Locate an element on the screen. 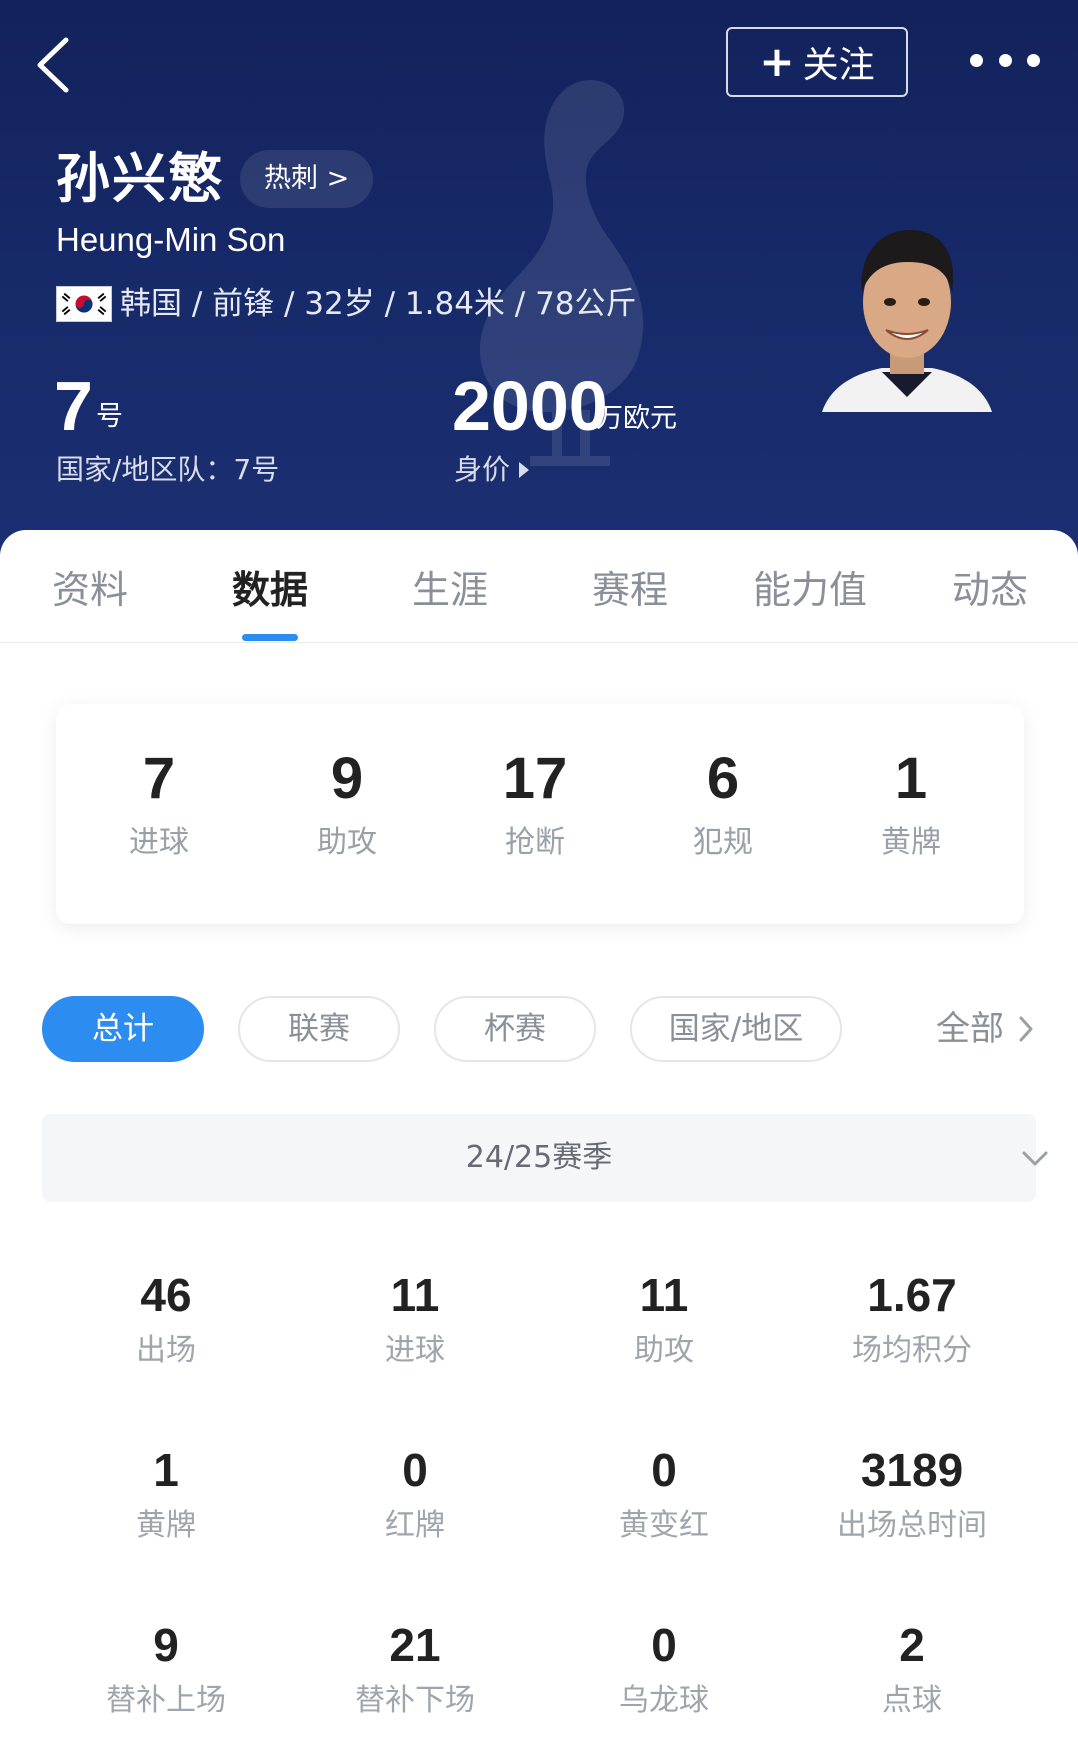 This screenshot has height=1764, width=1078. player-info-line: 韩国 / 前锋 / 32岁 / 1.84米 / 78公斤 is located at coordinates (378, 304).